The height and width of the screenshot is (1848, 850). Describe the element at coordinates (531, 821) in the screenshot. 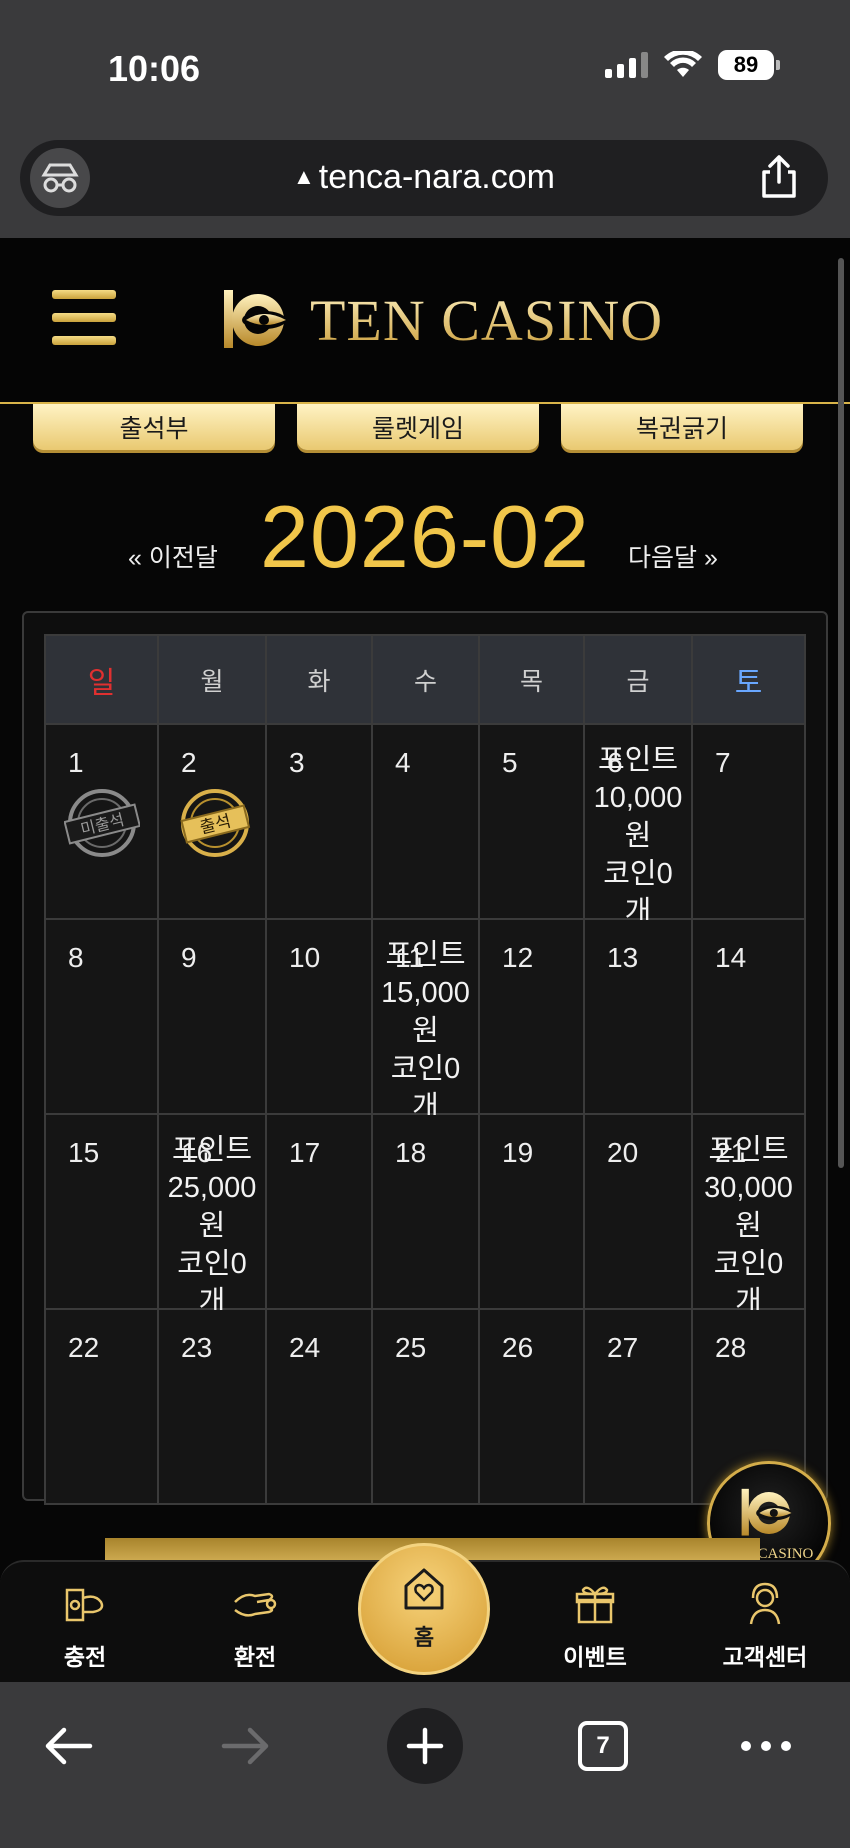

I see `calendar-day-cell: 5` at that location.